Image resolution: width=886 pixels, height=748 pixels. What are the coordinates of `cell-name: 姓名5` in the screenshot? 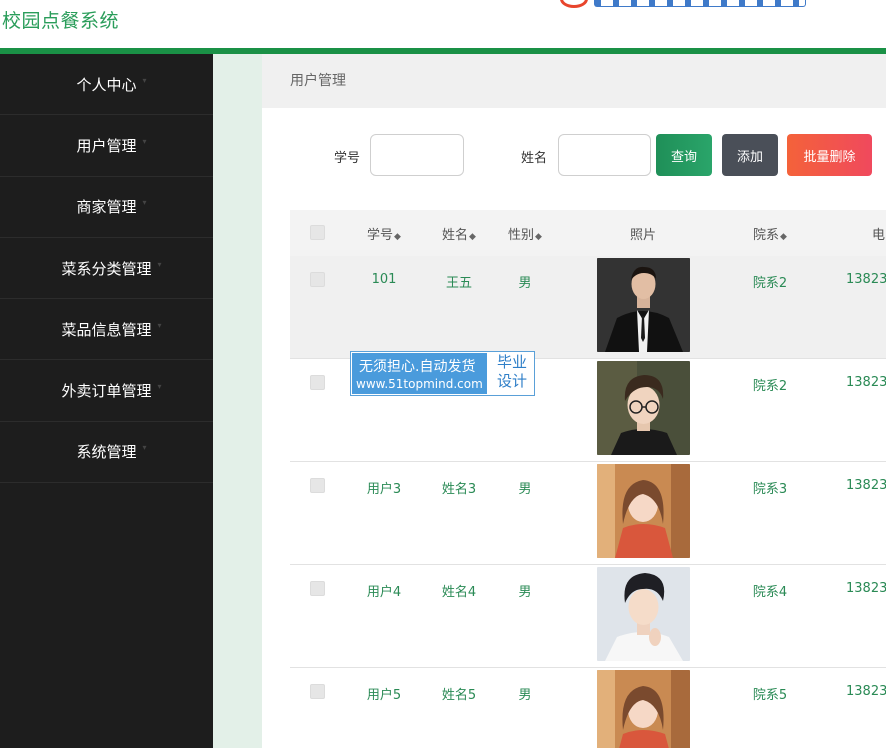 It's located at (459, 695).